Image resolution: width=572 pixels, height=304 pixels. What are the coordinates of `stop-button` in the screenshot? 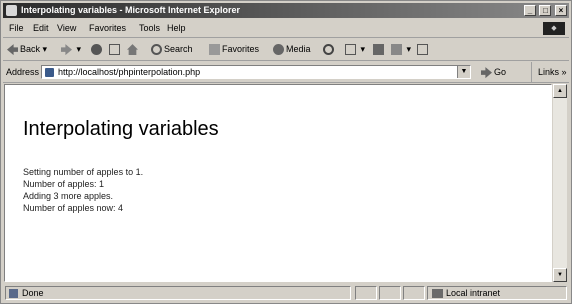 It's located at (97, 49).